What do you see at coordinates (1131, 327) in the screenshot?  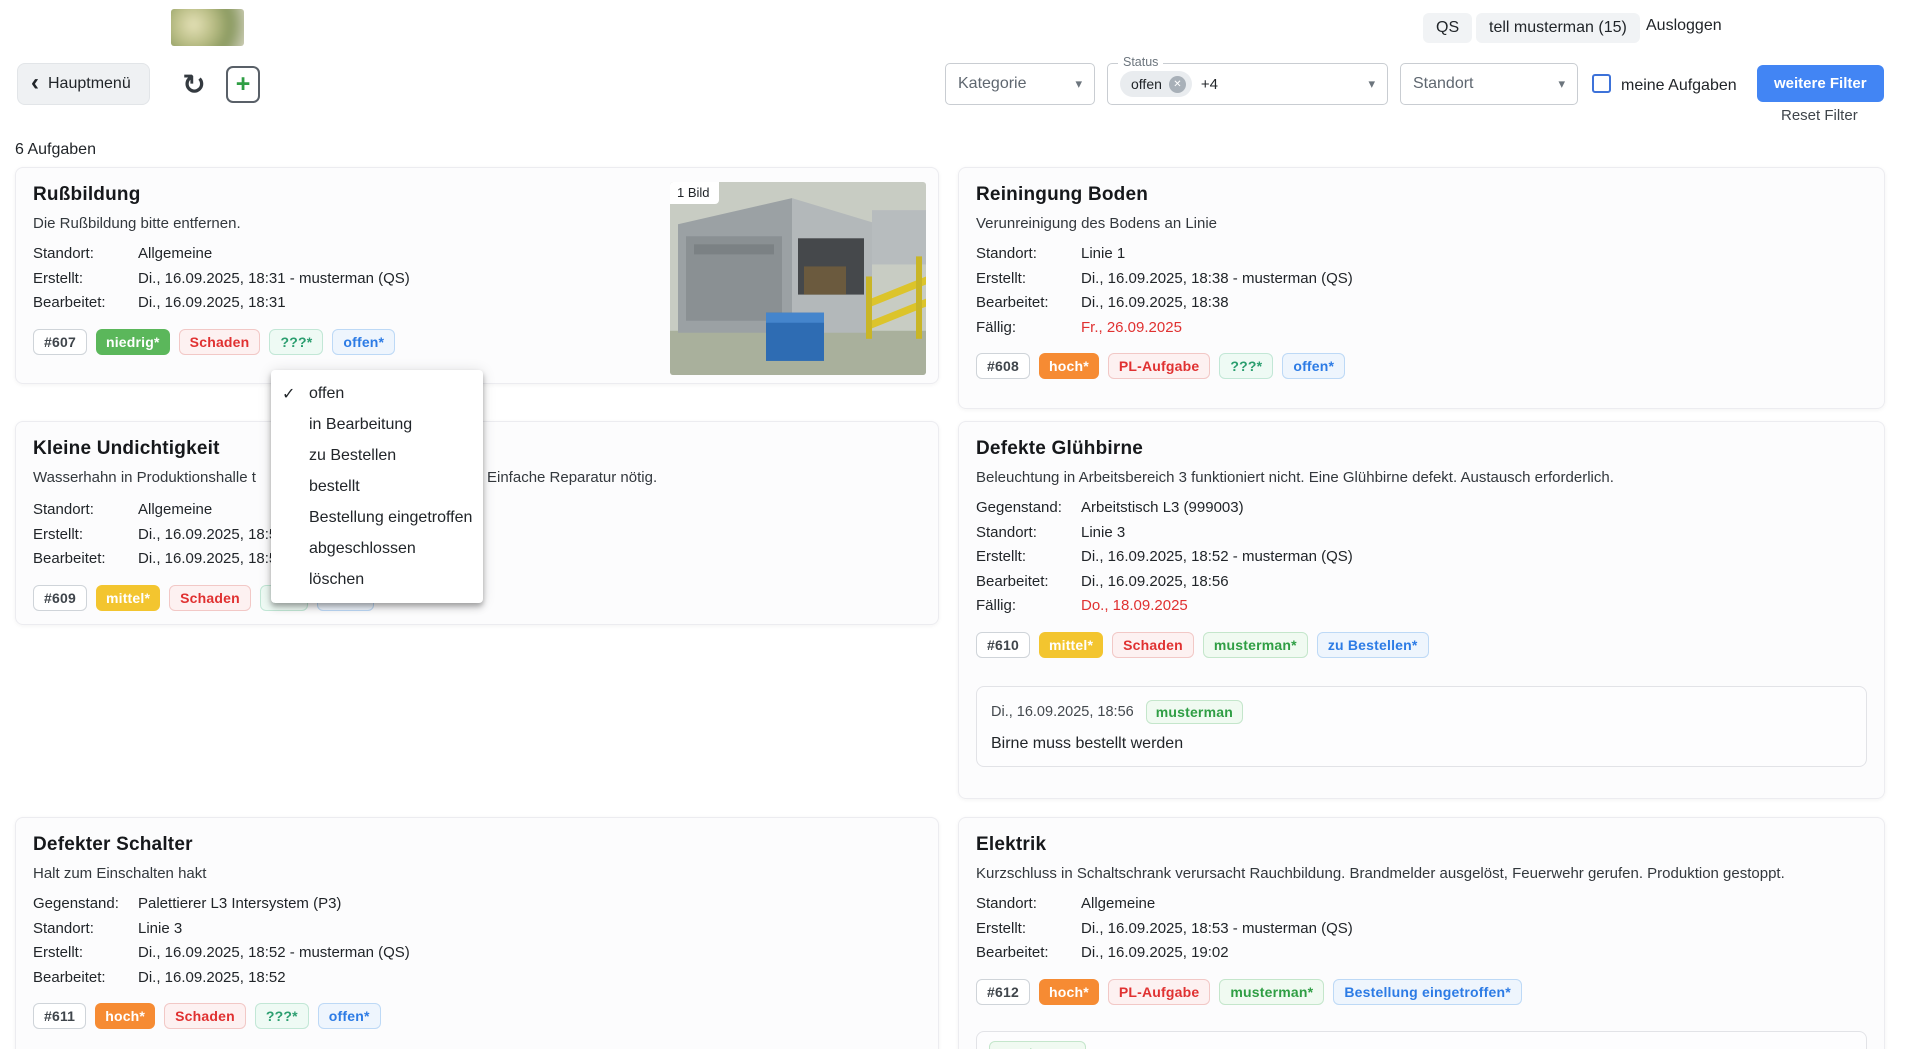 I see `due-date-value: Fr., 26.09.2025` at bounding box center [1131, 327].